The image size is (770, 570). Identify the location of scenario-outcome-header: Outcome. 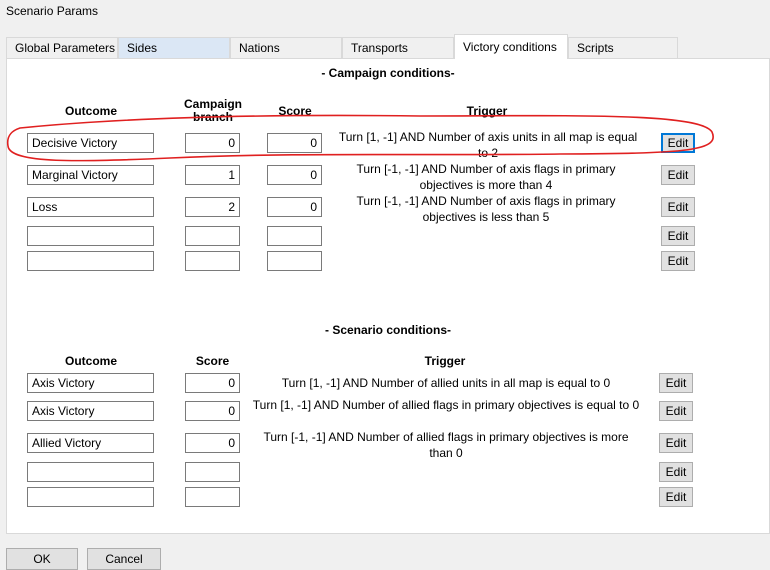
(90, 361).